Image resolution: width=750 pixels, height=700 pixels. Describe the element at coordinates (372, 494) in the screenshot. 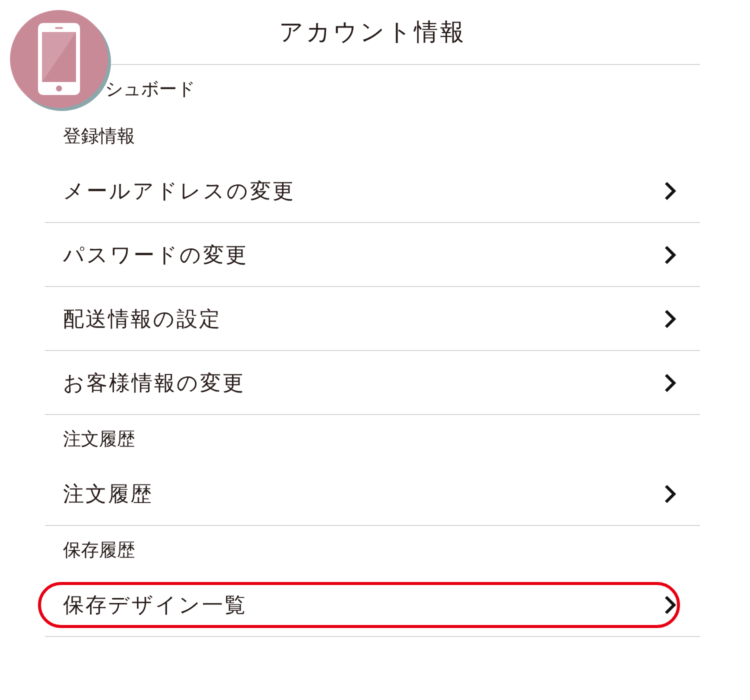

I see `menu-link: 注文履歴` at that location.